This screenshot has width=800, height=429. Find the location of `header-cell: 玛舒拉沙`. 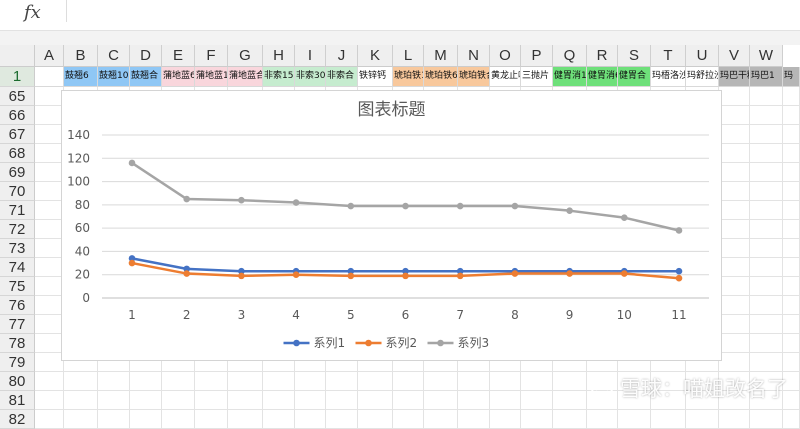

header-cell: 玛舒拉沙 is located at coordinates (702, 77).